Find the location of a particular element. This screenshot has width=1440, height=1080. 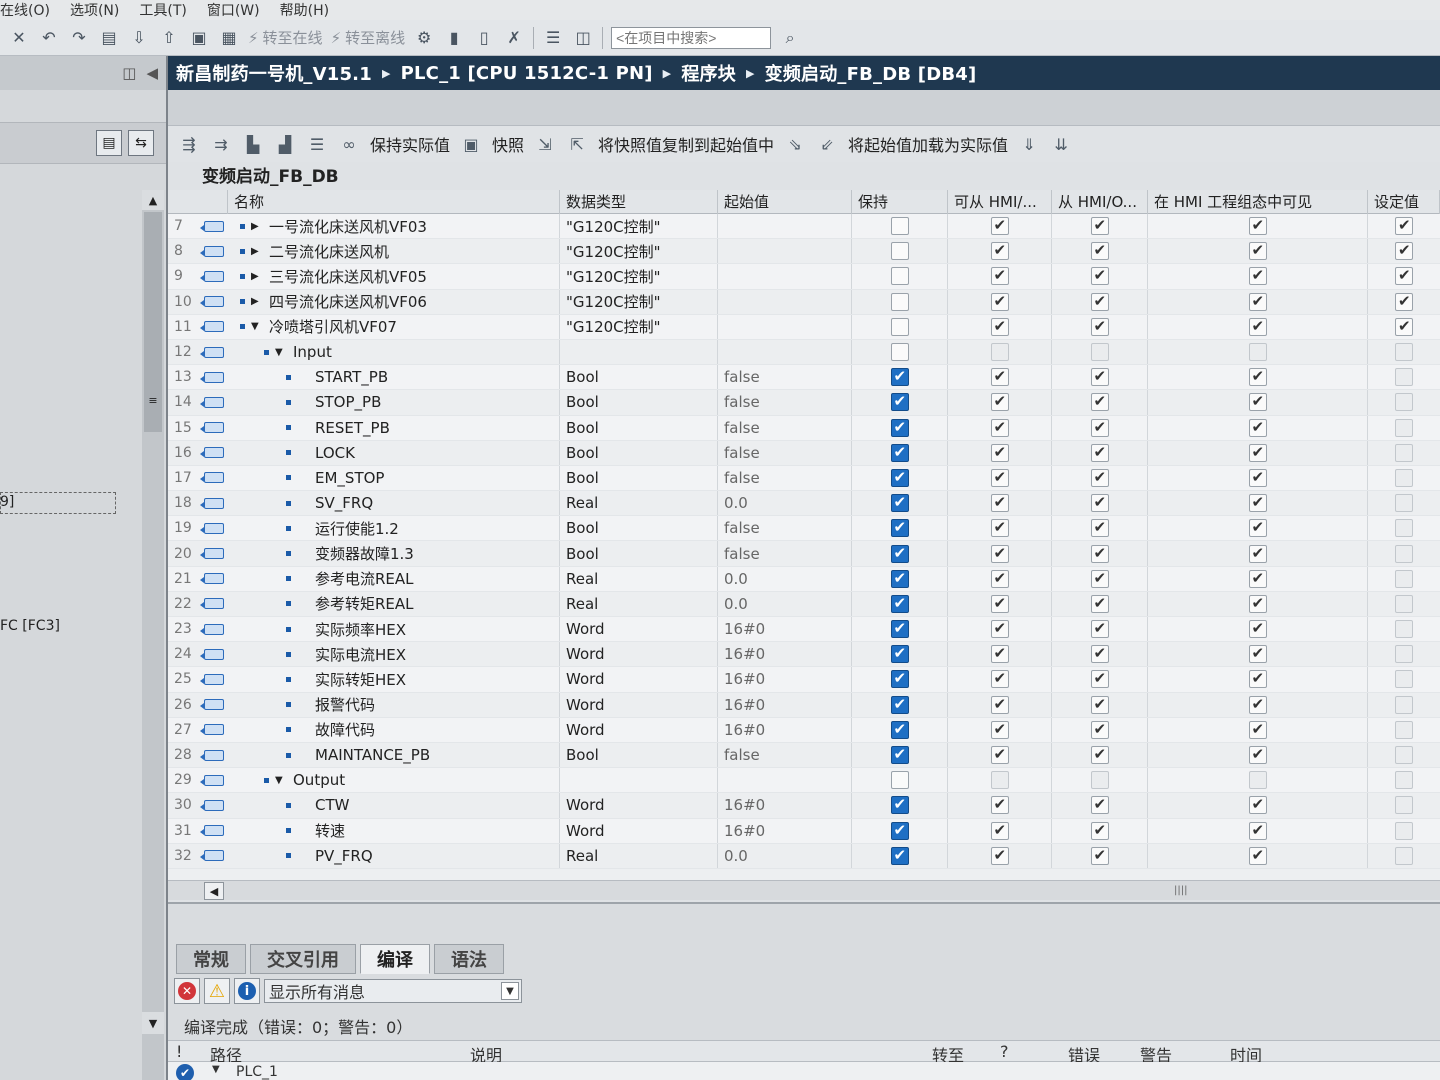

list-view-icon: ☰ is located at coordinates (317, 144).